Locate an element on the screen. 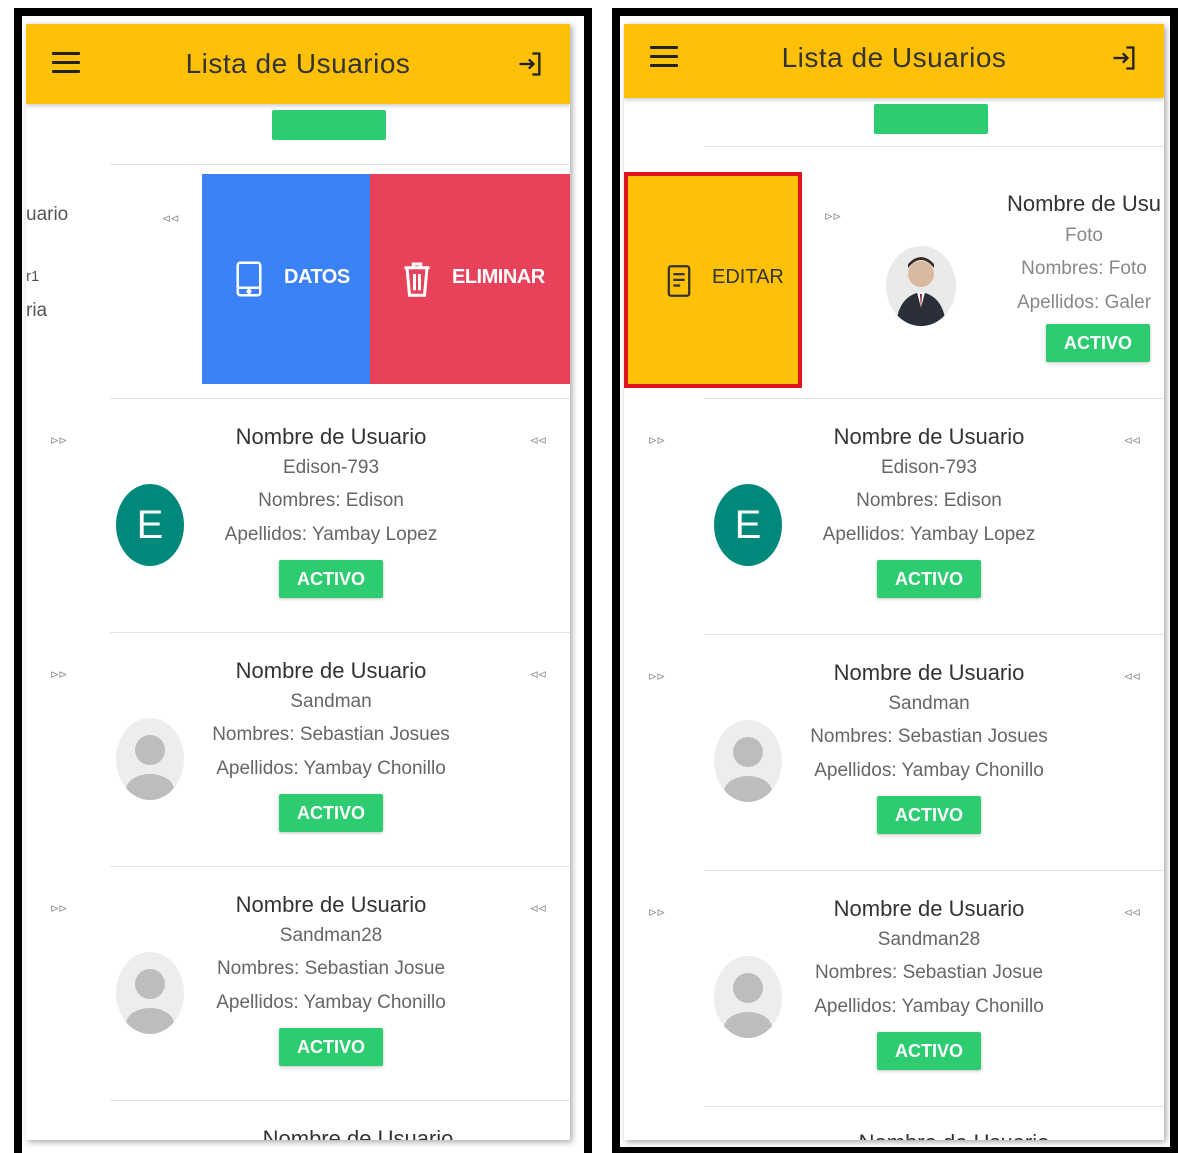 The image size is (1180, 1153). document-icon is located at coordinates (679, 281).